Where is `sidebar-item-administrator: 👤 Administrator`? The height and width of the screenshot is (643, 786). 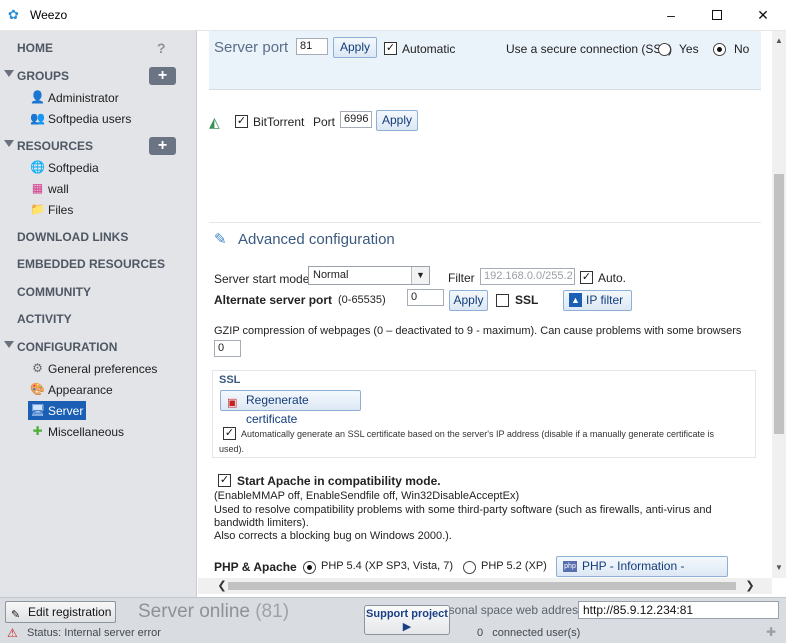 sidebar-item-administrator: 👤 Administrator is located at coordinates (73, 97).